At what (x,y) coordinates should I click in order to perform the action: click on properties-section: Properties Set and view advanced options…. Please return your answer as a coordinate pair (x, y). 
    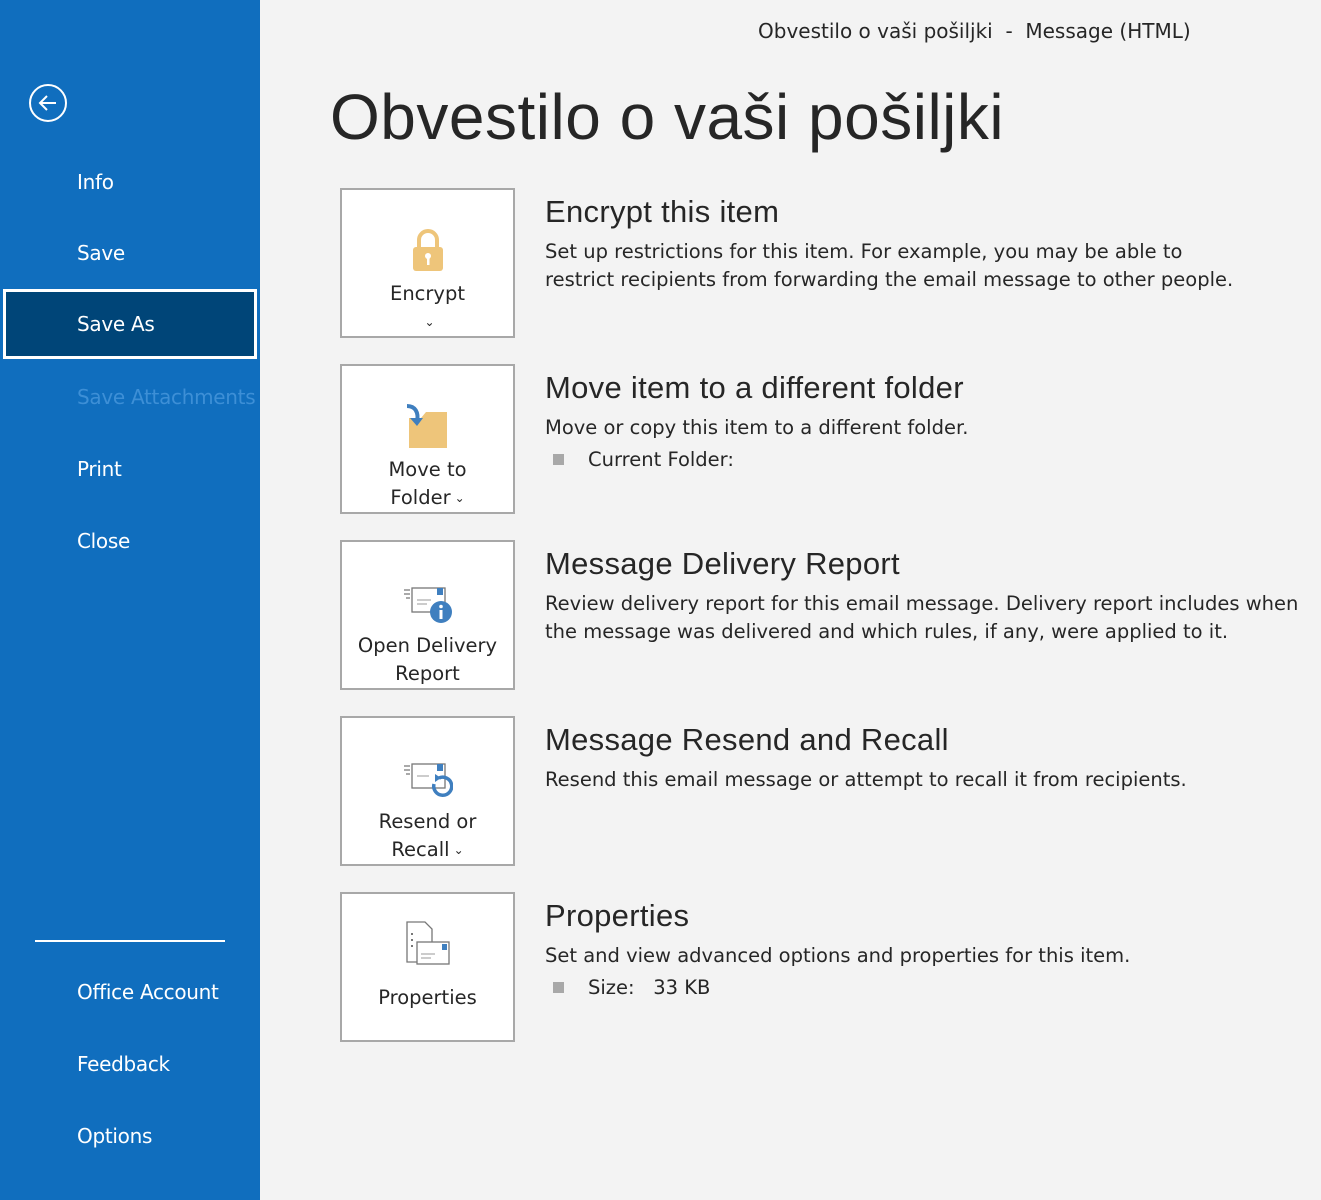
    Looking at the image, I should click on (837, 948).